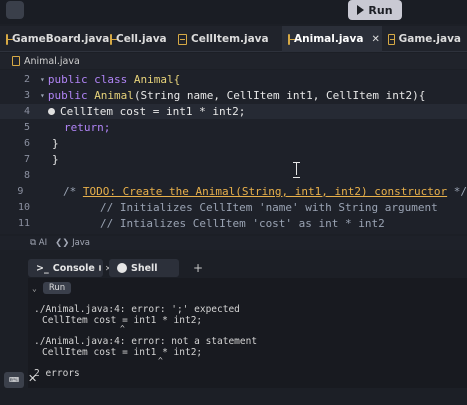 Image resolution: width=467 pixels, height=405 pixels. I want to click on code-line: 6 }, so click(41, 143).